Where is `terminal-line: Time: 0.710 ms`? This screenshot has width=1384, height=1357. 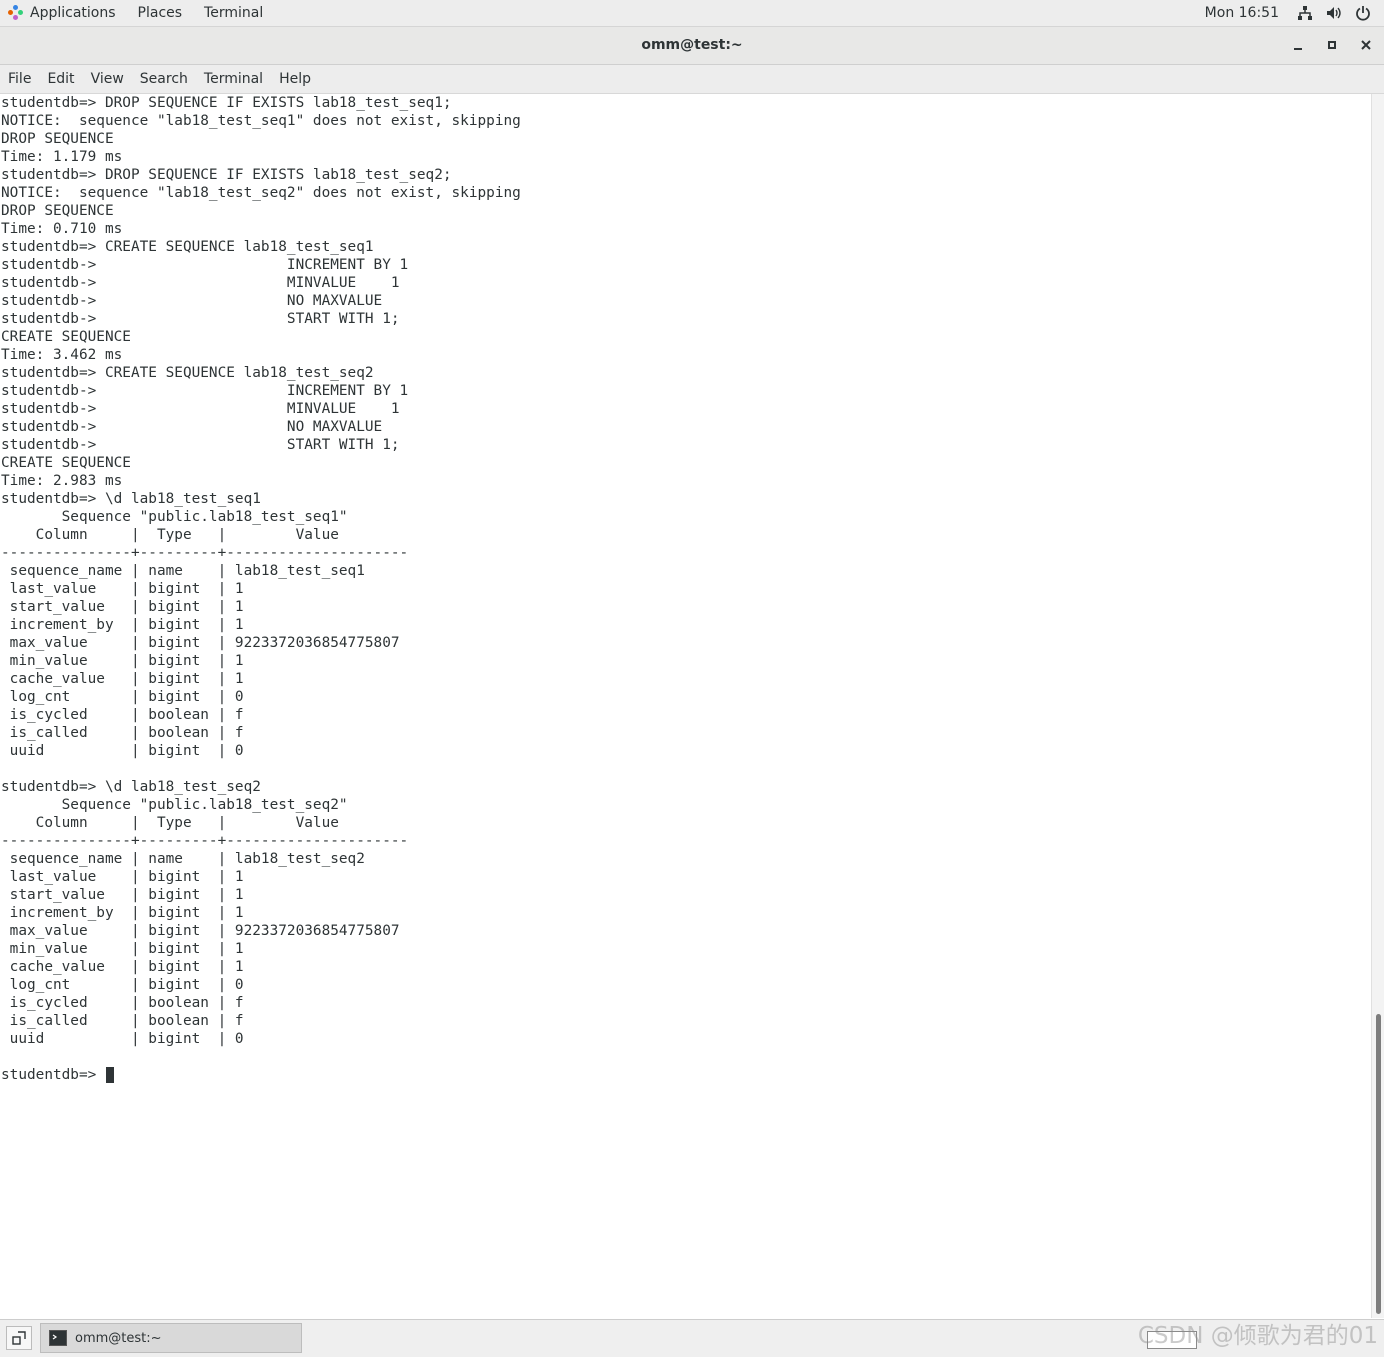 terminal-line: Time: 0.710 ms is located at coordinates (62, 229).